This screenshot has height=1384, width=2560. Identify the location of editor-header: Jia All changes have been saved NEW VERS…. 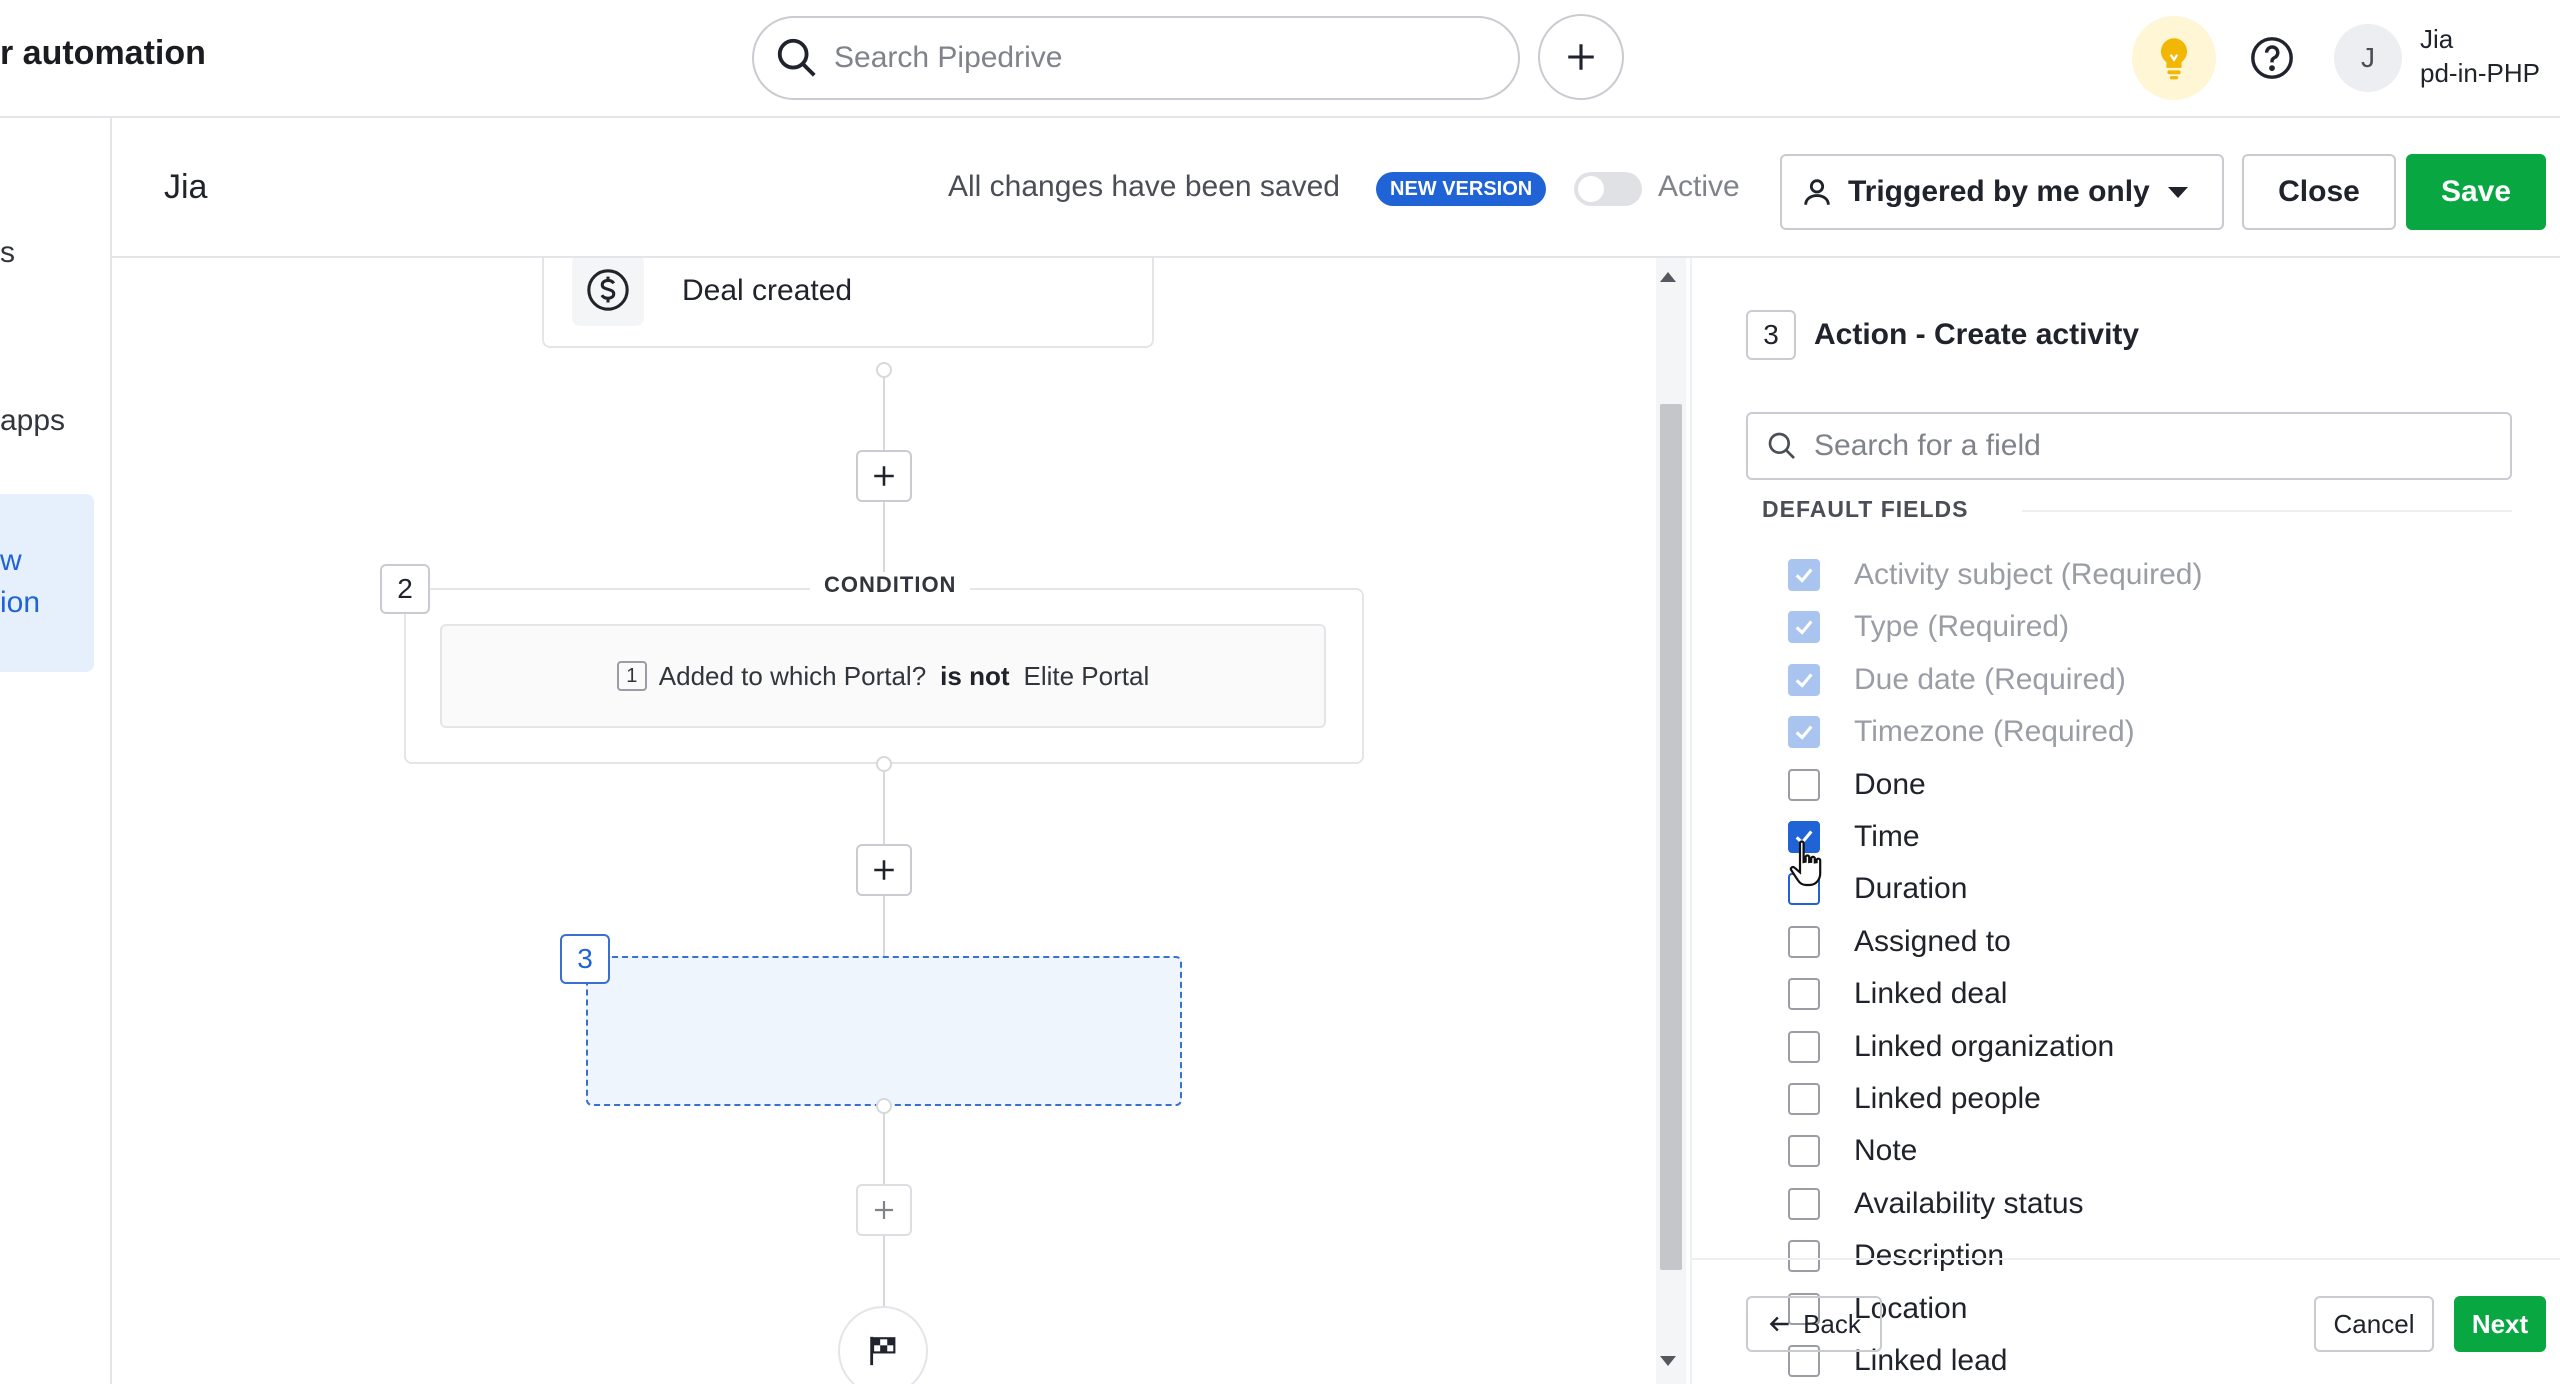
(1336, 189).